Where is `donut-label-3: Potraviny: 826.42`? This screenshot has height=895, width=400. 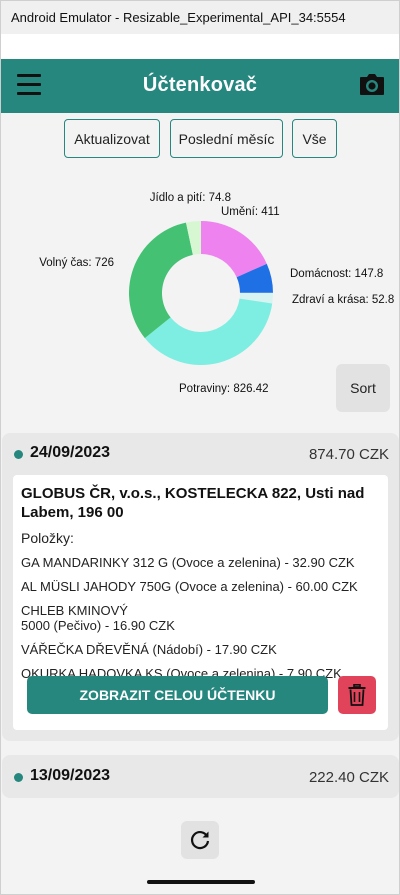
donut-label-3: Potraviny: 826.42 is located at coordinates (224, 389).